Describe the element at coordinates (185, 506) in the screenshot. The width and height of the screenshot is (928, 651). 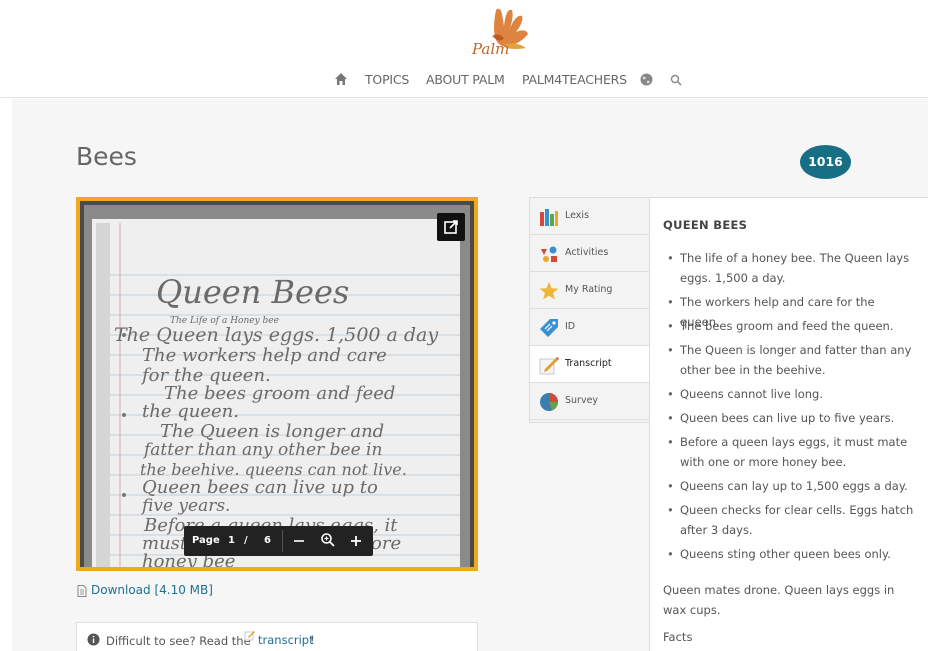
I see `handwriting-line: five years.` at that location.